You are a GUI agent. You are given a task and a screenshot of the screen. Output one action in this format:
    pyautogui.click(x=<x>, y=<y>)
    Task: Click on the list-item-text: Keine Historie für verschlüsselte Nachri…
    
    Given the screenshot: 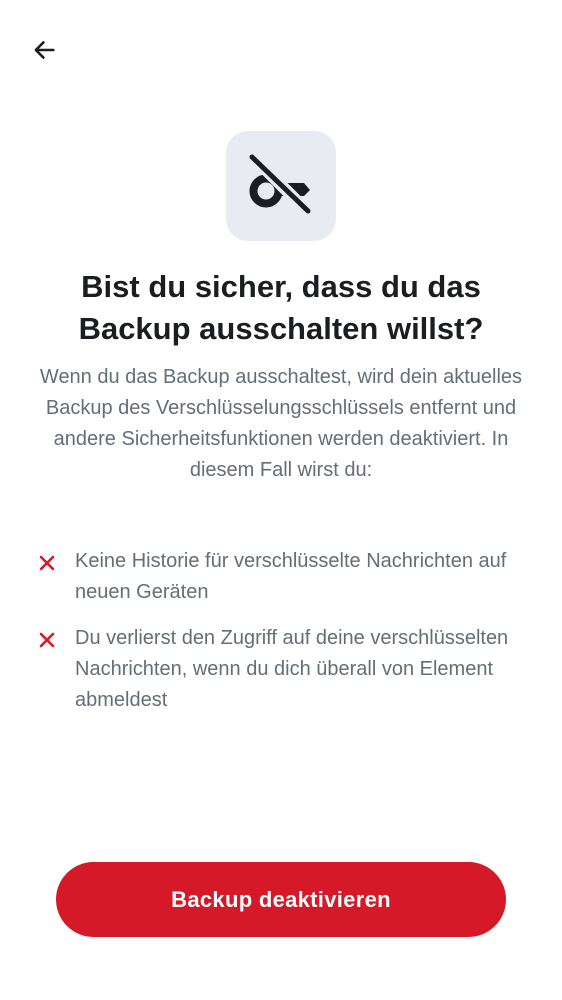 What is the action you would take?
    pyautogui.click(x=291, y=576)
    